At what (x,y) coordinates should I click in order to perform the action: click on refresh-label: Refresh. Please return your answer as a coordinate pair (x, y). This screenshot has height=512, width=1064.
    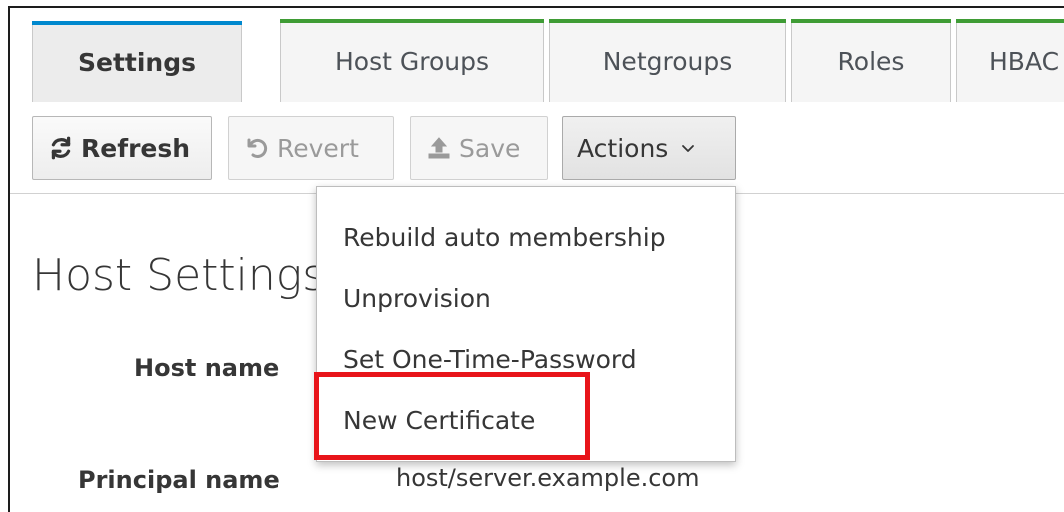
    Looking at the image, I should click on (136, 148).